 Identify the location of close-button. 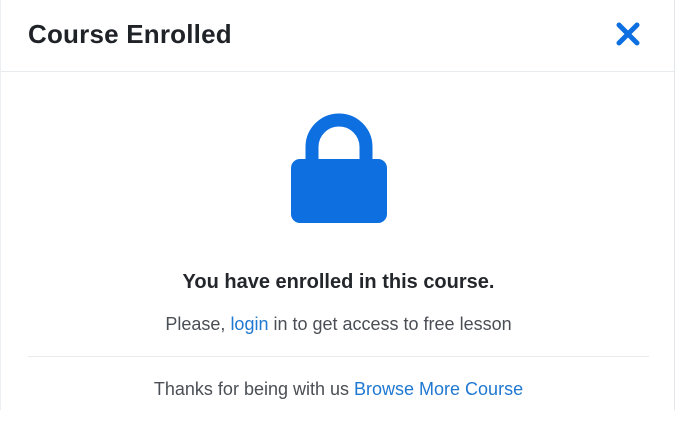
(628, 34).